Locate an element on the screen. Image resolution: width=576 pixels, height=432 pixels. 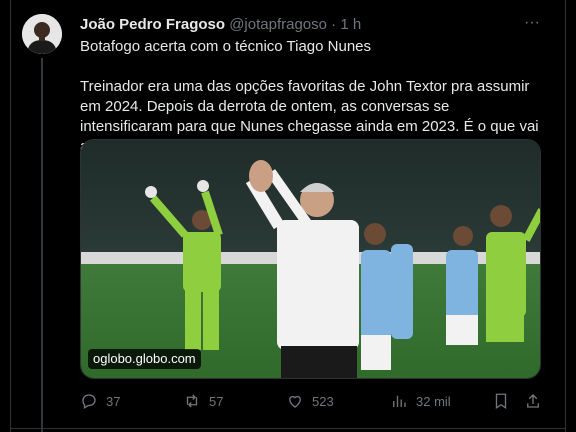
like-button: 523 is located at coordinates (310, 401).